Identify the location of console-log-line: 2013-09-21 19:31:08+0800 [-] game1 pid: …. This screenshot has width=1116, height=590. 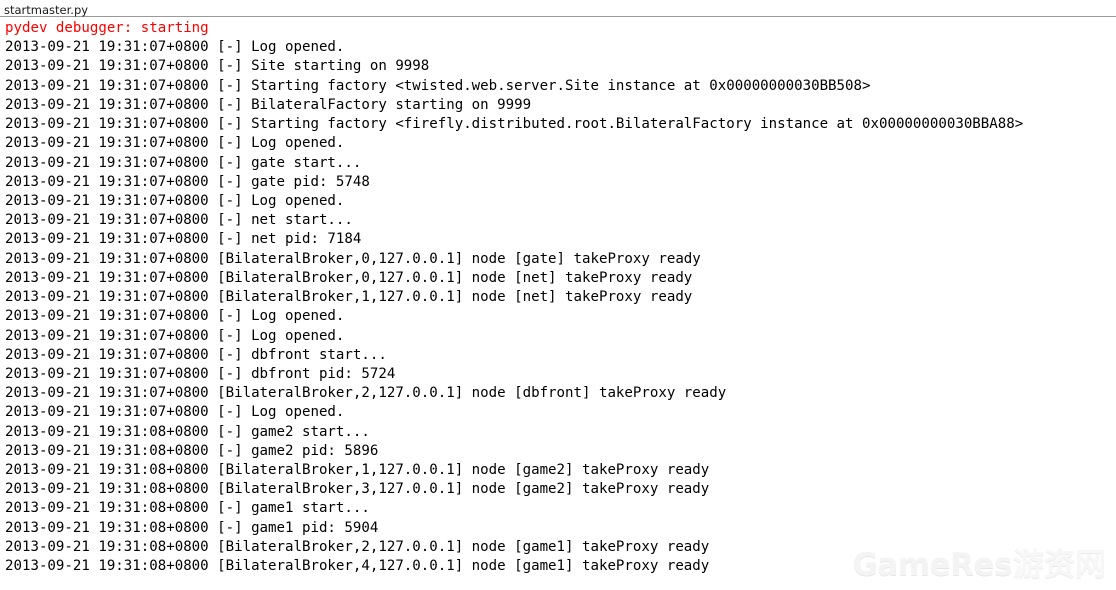
(192, 527).